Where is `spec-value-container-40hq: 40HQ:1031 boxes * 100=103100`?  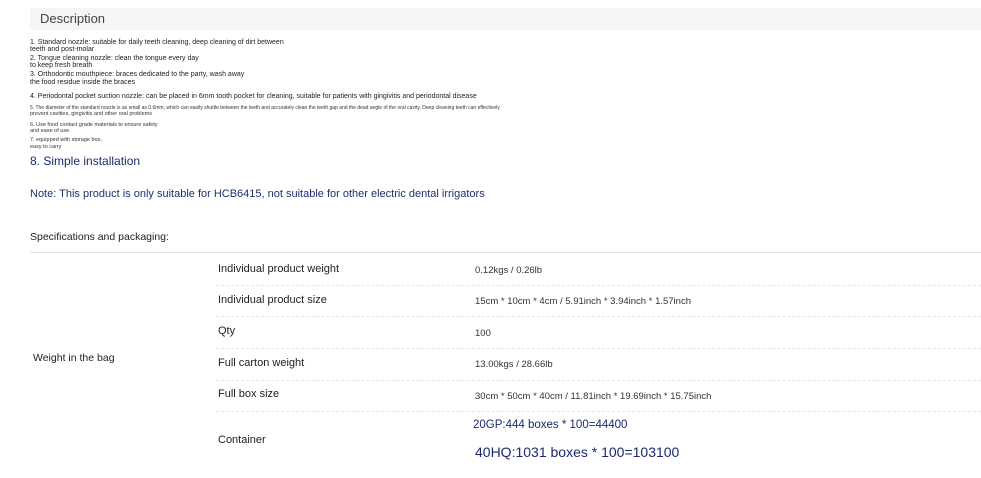 spec-value-container-40hq: 40HQ:1031 boxes * 100=103100 is located at coordinates (577, 452).